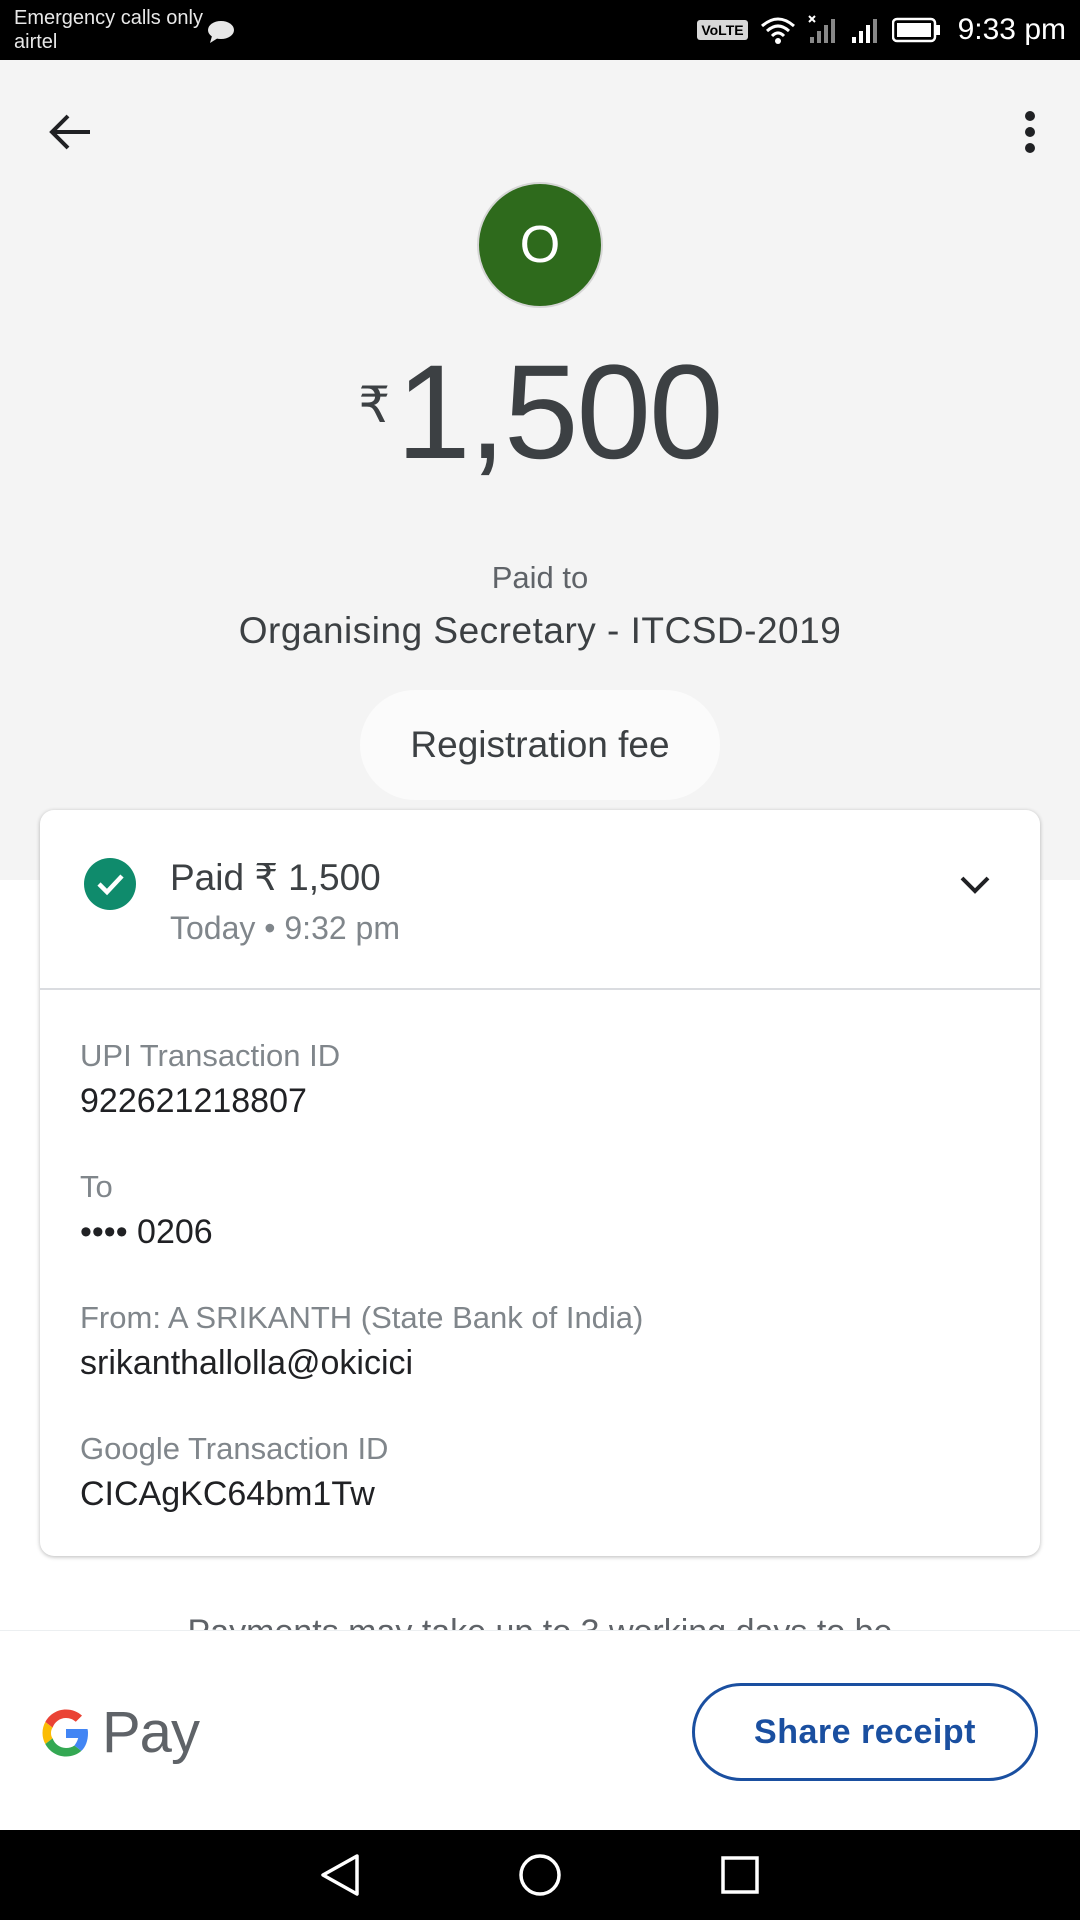  Describe the element at coordinates (193, 1101) in the screenshot. I see `detail-value: 922621218807` at that location.